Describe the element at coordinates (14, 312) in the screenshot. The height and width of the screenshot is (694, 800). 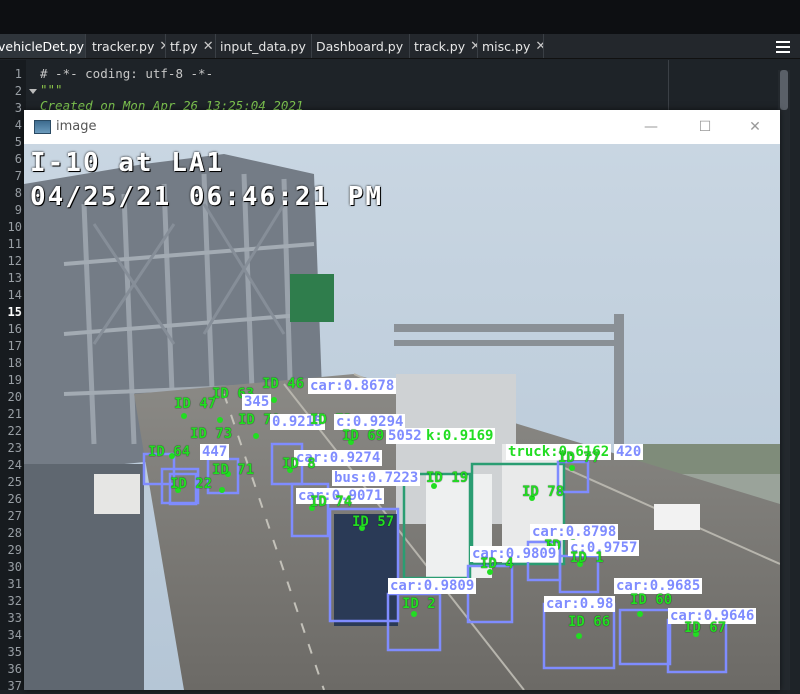
I see `line-number: 15` at that location.